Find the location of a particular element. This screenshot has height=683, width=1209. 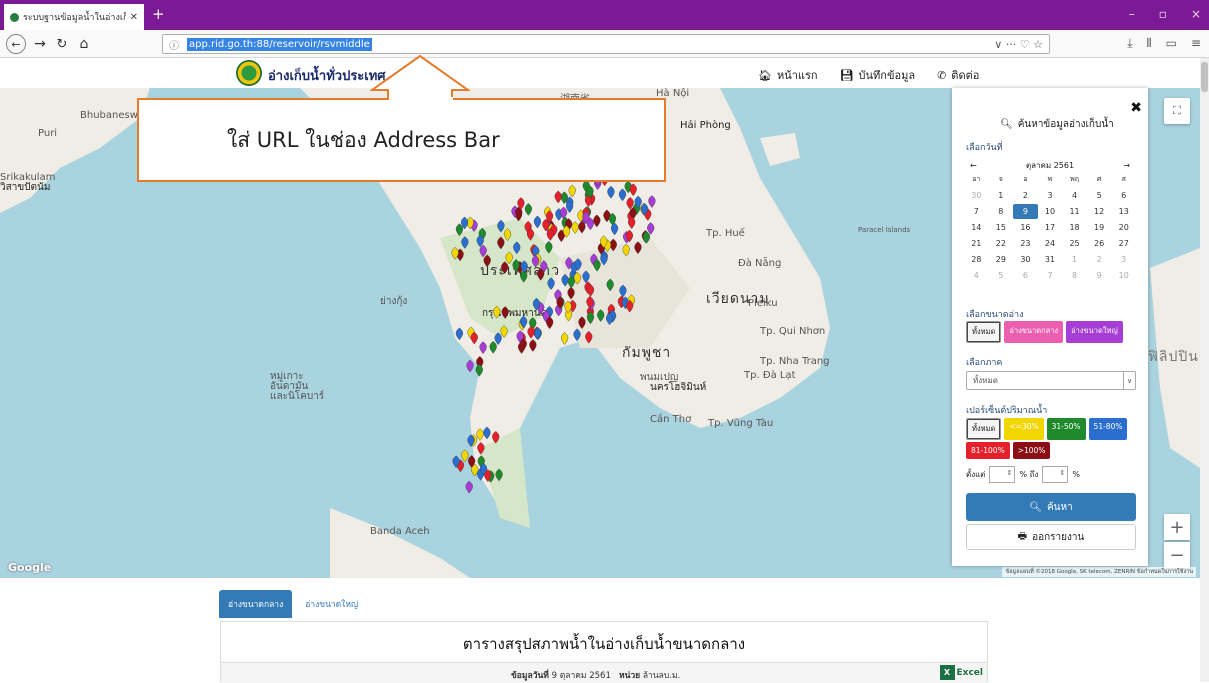

range-max-input is located at coordinates (1055, 474).